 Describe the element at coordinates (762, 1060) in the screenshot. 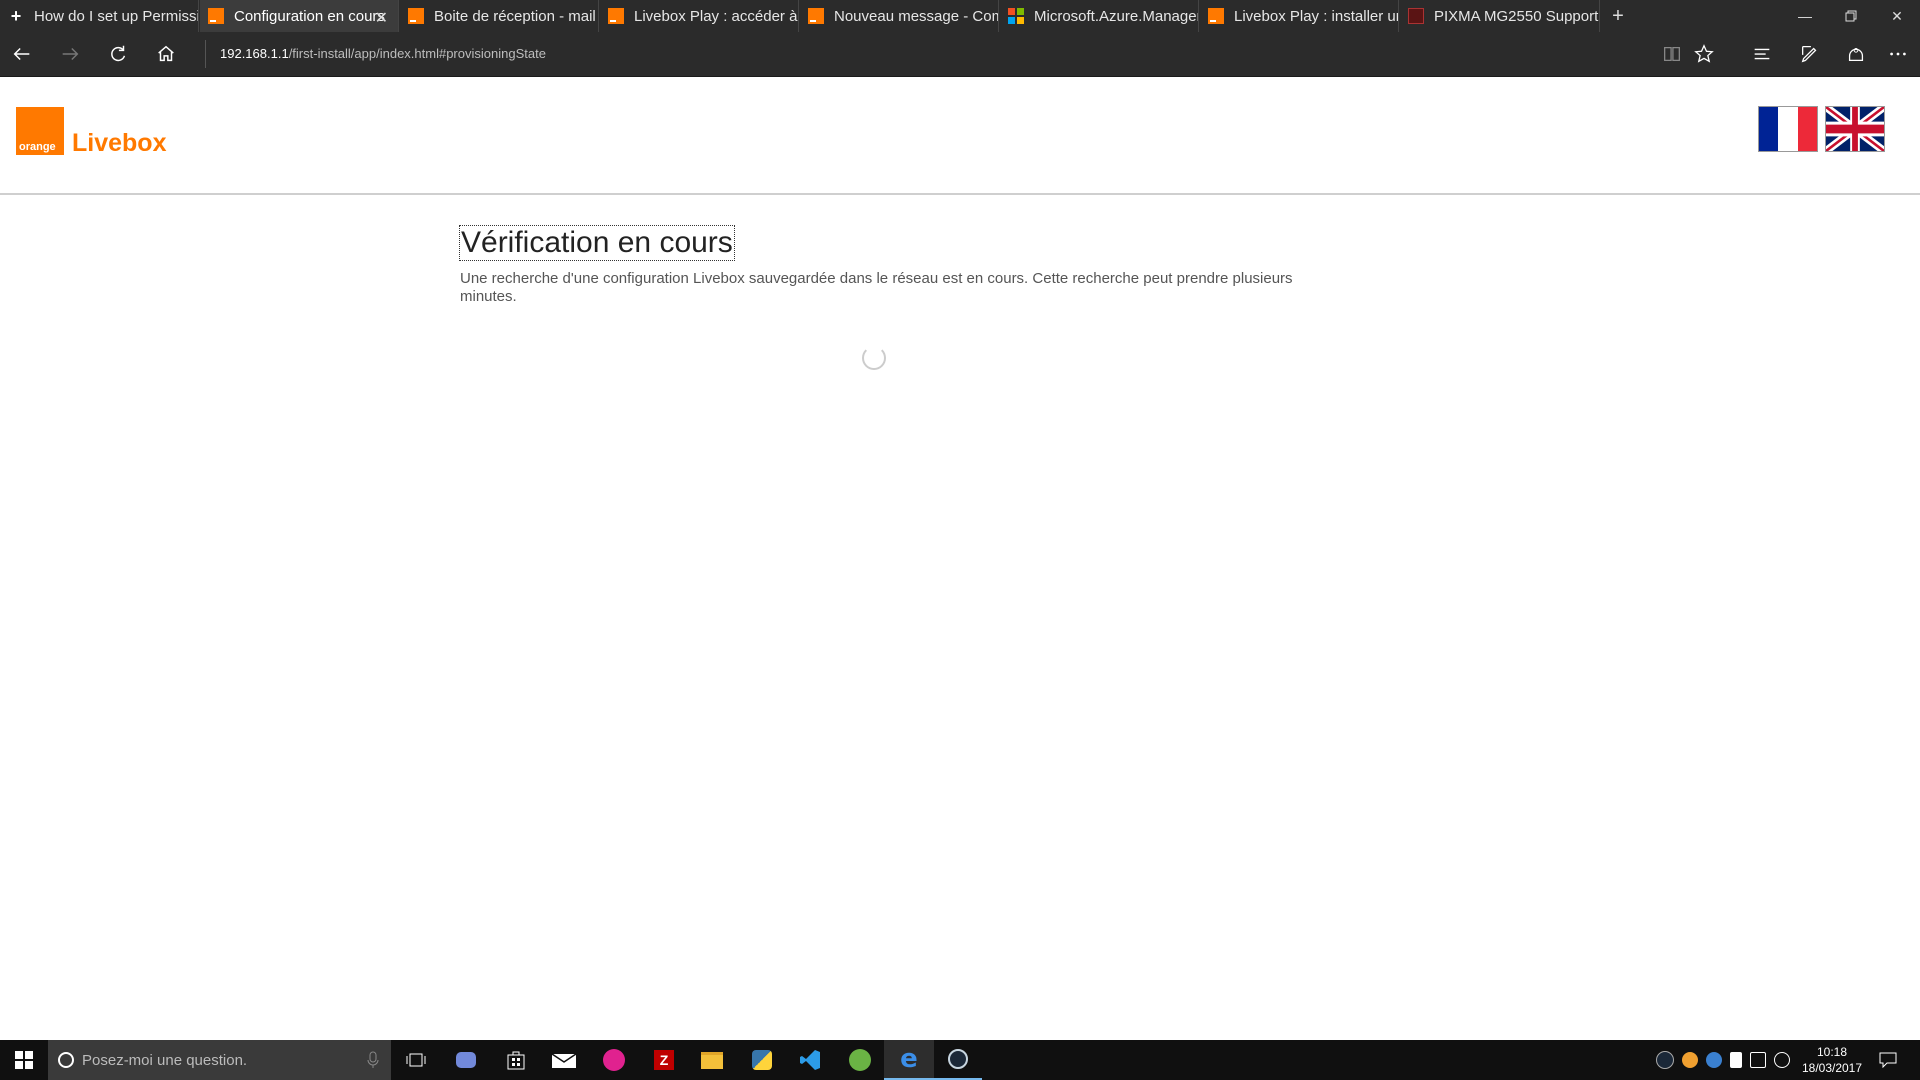

I see `python-button` at that location.